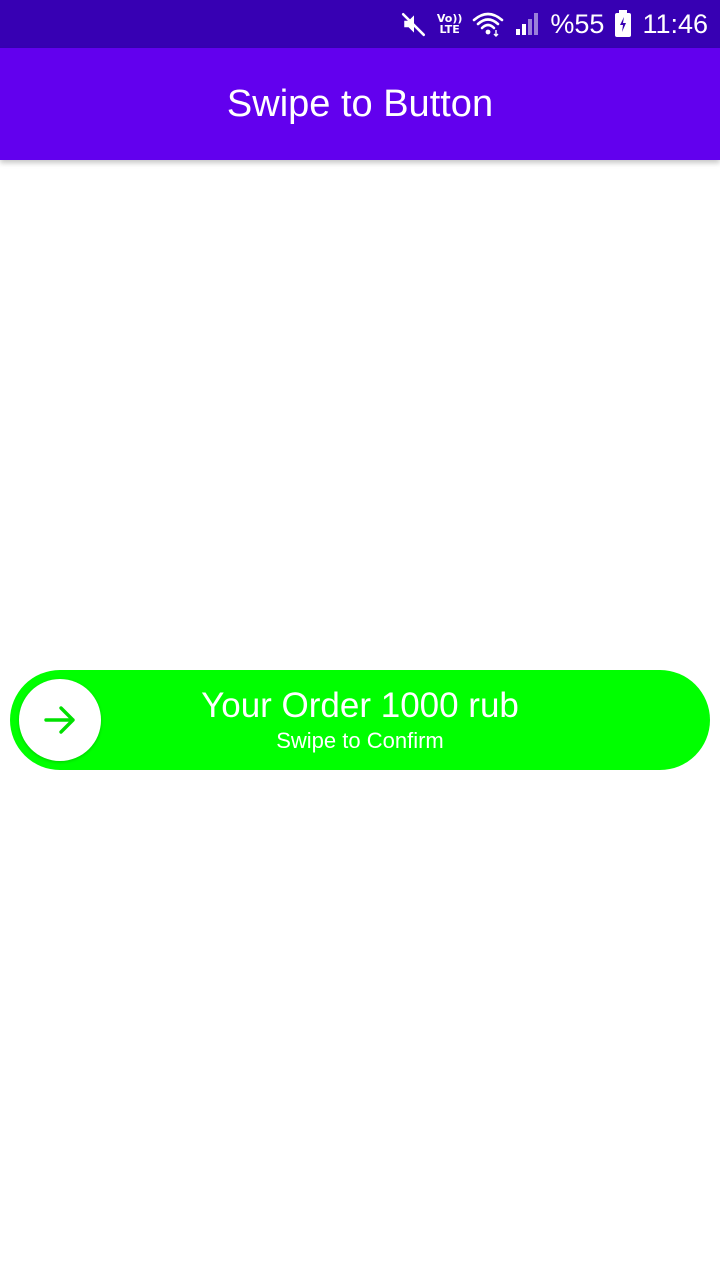  I want to click on status-bar: Vo)) LTE %55 11:46, so click(360, 24).